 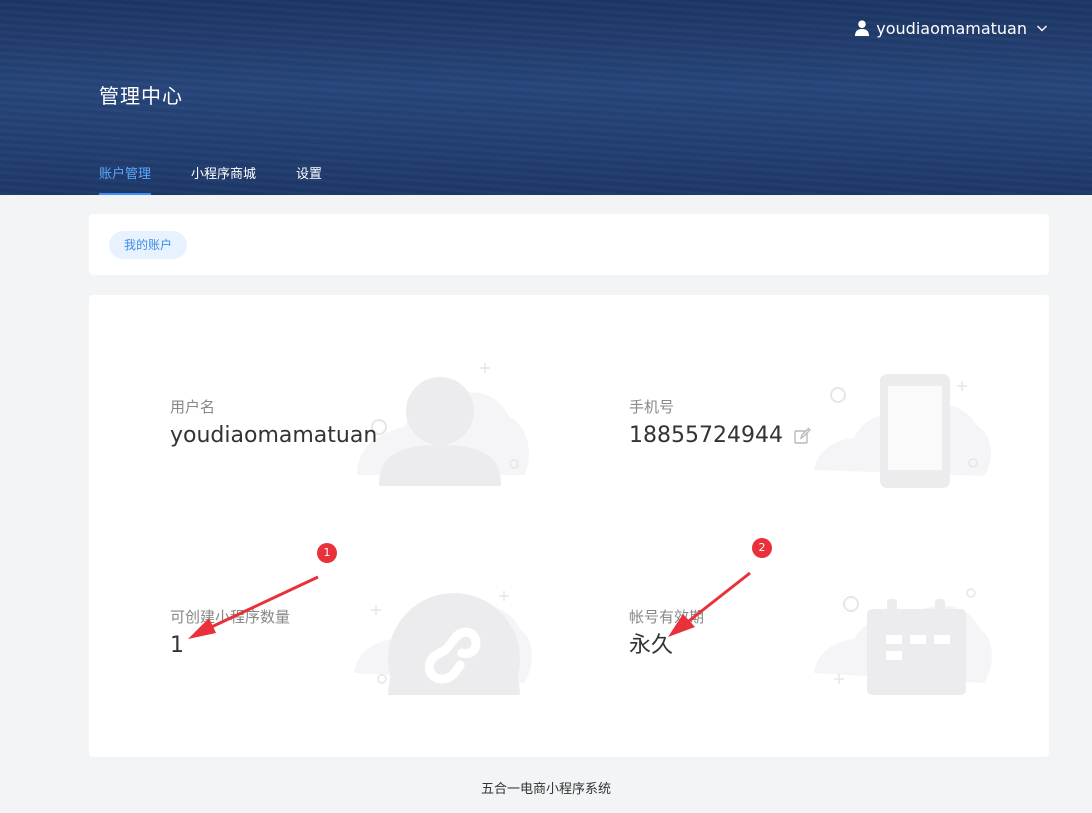 What do you see at coordinates (141, 96) in the screenshot?
I see `page-title: 管理中心` at bounding box center [141, 96].